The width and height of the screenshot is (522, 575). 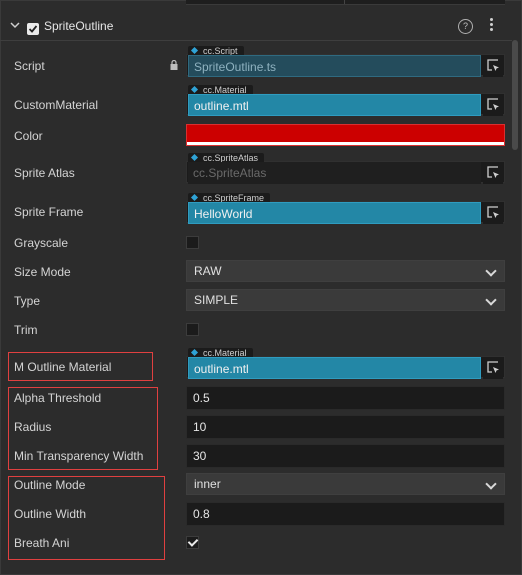 I want to click on header-divider, so click(x=256, y=40).